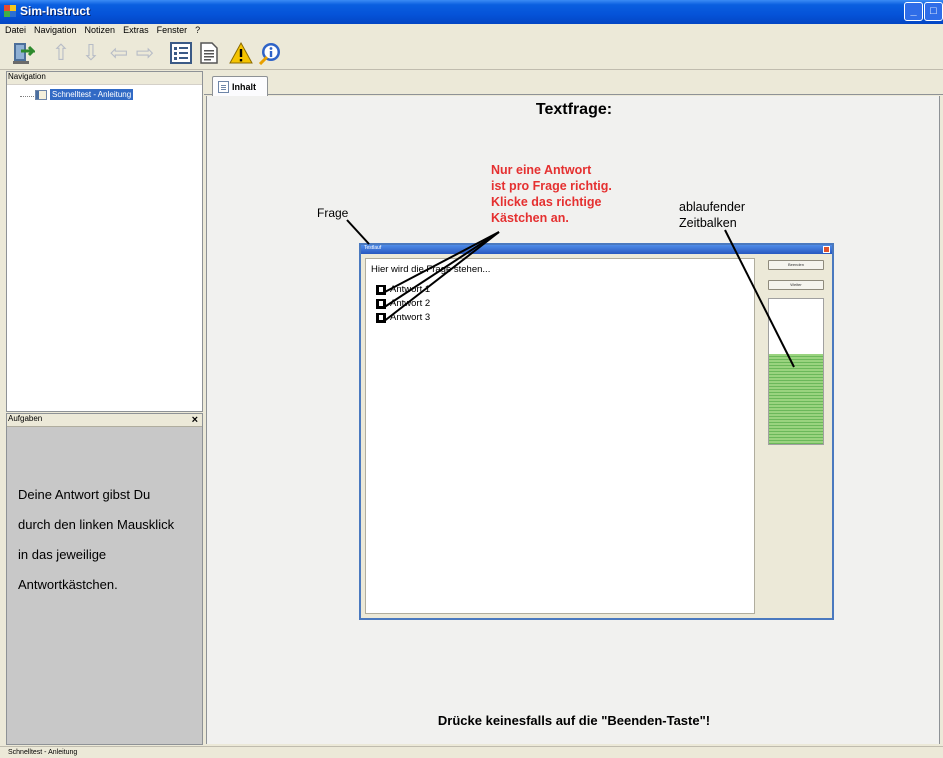 The width and height of the screenshot is (943, 758). Describe the element at coordinates (244, 86) in the screenshot. I see `tab-label: Inhalt` at that location.